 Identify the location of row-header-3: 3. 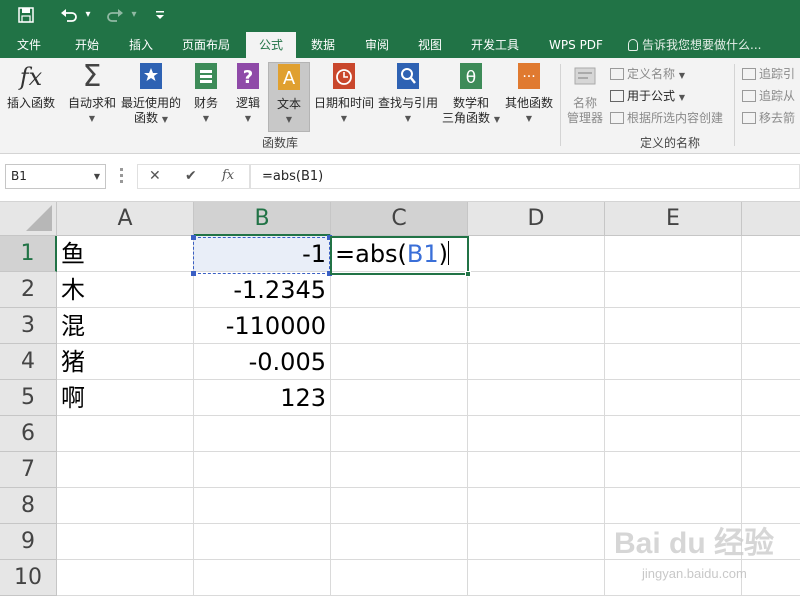
(28, 326).